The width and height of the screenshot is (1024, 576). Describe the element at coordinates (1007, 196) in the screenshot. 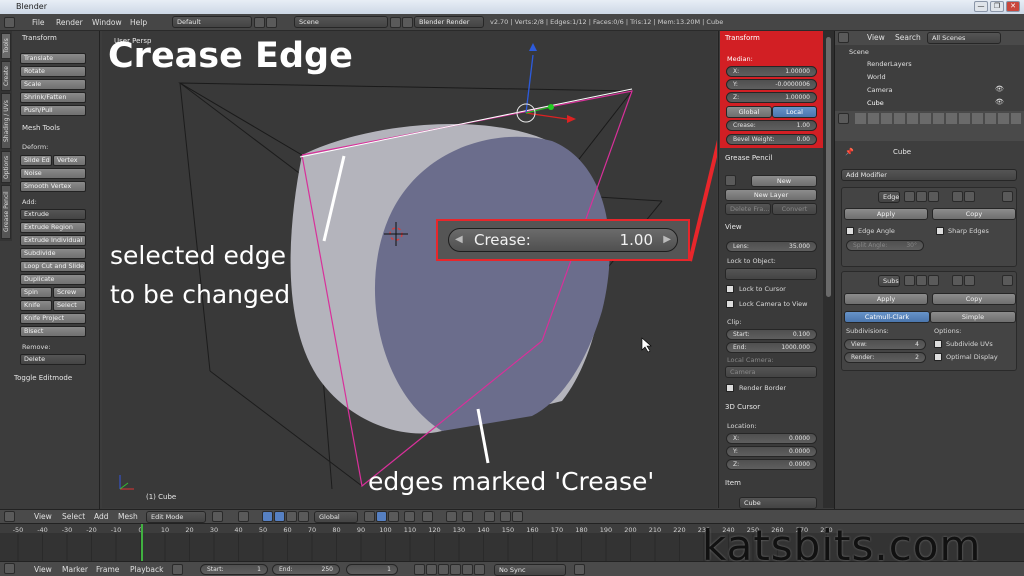

I see `remove-modifier-icon` at that location.